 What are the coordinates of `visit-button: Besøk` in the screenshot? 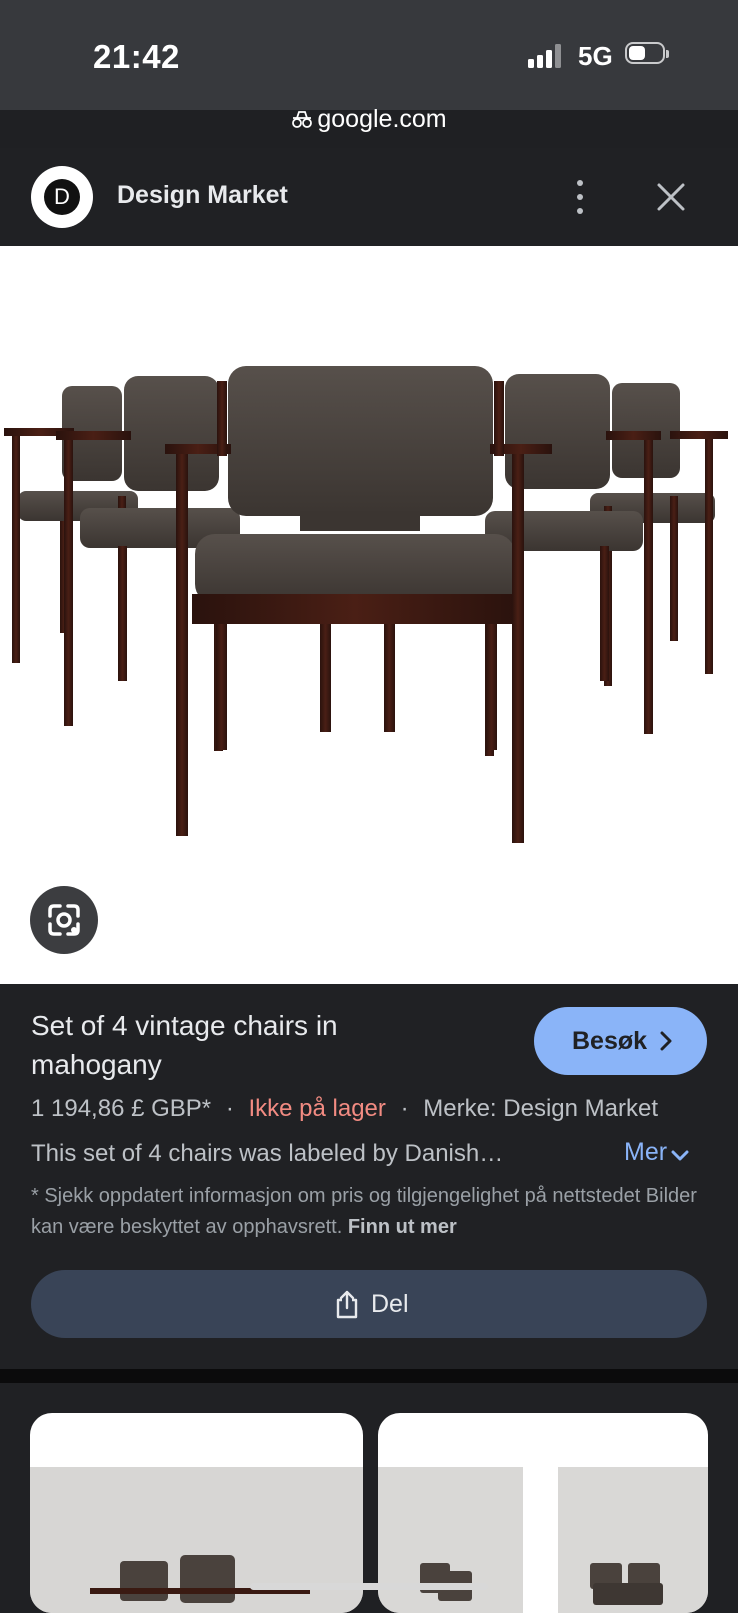 It's located at (620, 1041).